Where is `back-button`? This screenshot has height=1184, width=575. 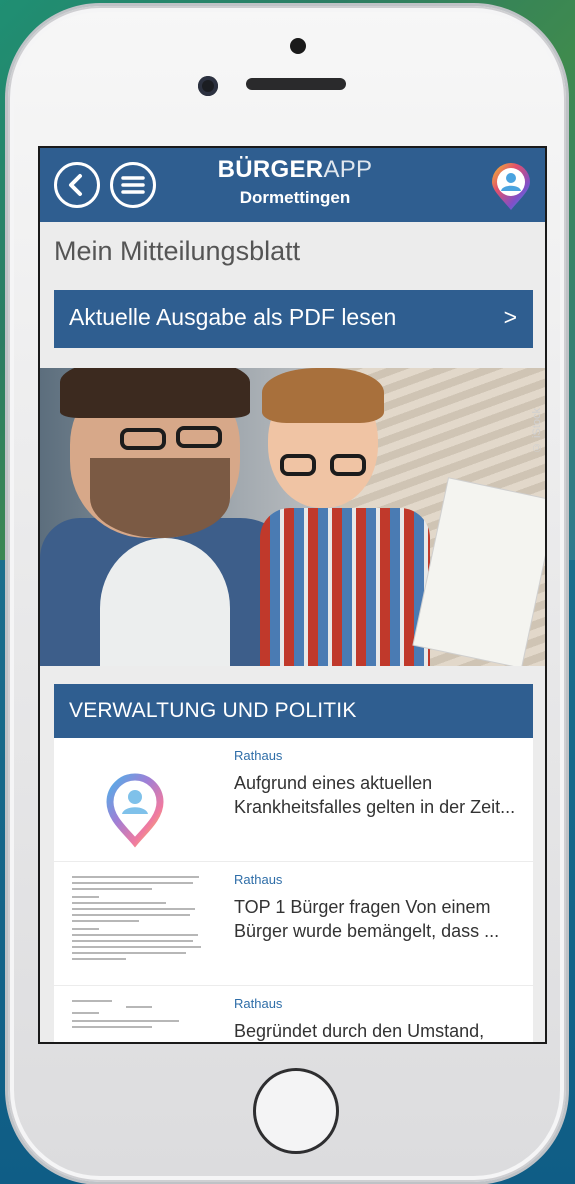
back-button is located at coordinates (77, 185).